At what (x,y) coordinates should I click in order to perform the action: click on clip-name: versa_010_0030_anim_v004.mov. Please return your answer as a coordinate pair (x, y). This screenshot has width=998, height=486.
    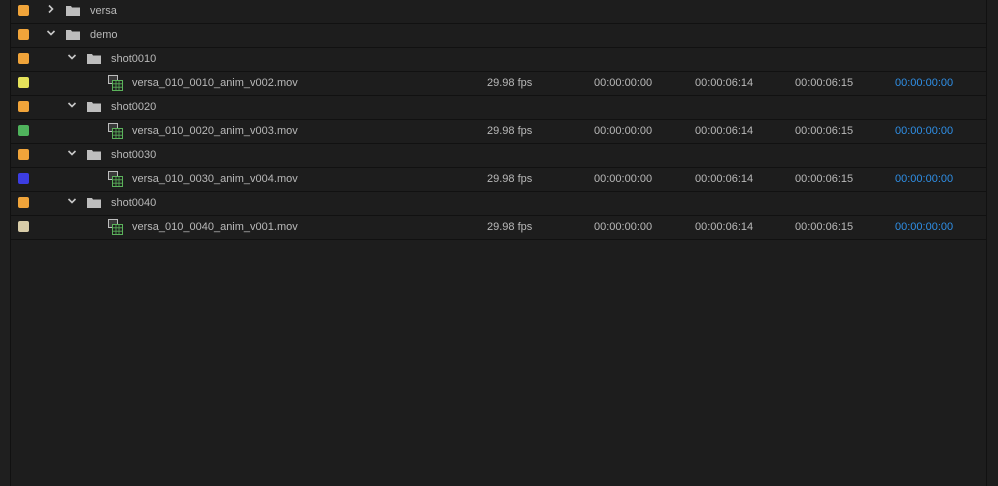
    Looking at the image, I should click on (215, 179).